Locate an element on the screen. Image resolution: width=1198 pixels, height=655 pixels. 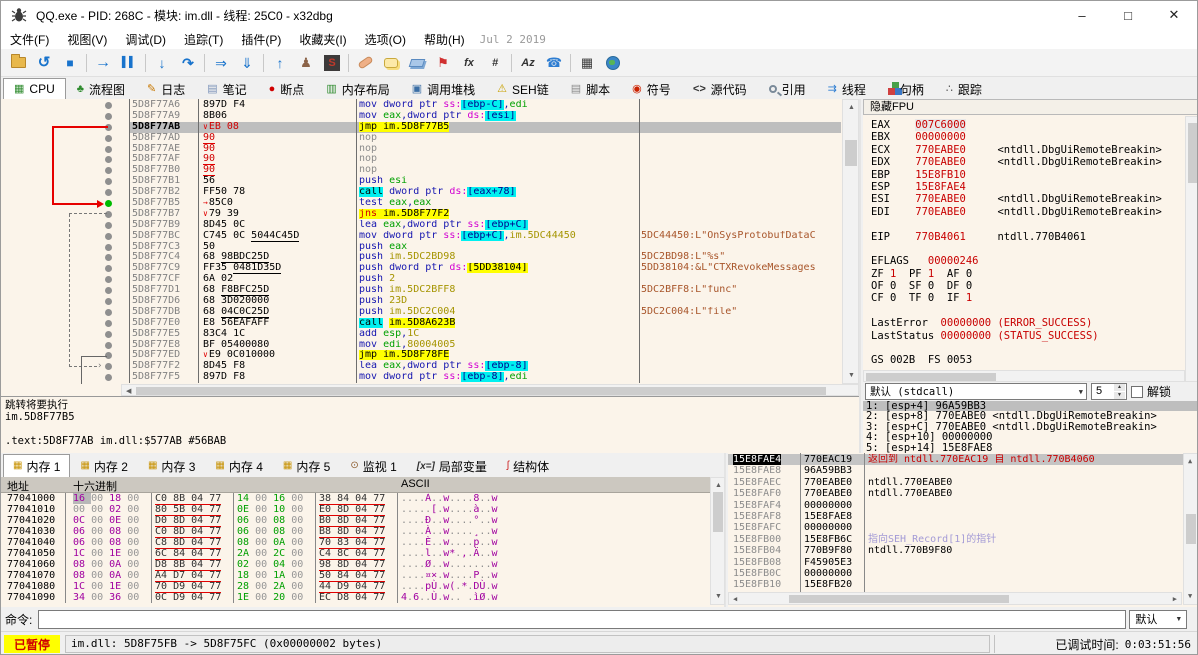
label-tags-button is located at coordinates (417, 63).